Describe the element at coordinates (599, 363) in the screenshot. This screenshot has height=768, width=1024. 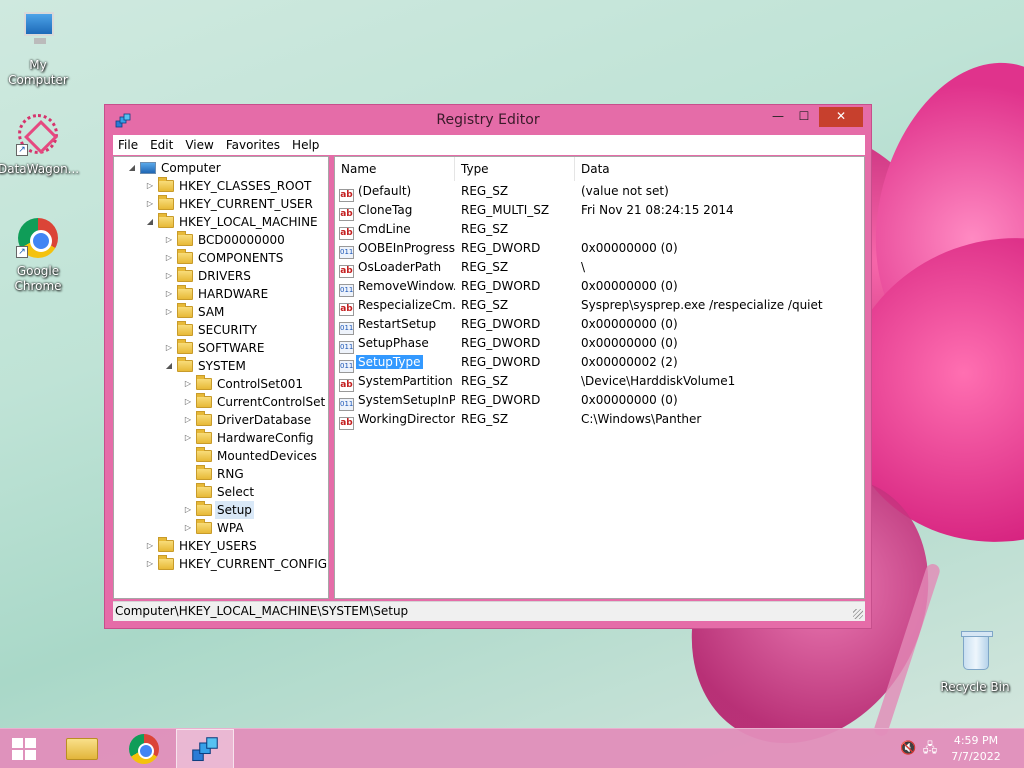
I see `value-row: 011 SetupType REG_DWORD 0x00000002 (2)` at that location.